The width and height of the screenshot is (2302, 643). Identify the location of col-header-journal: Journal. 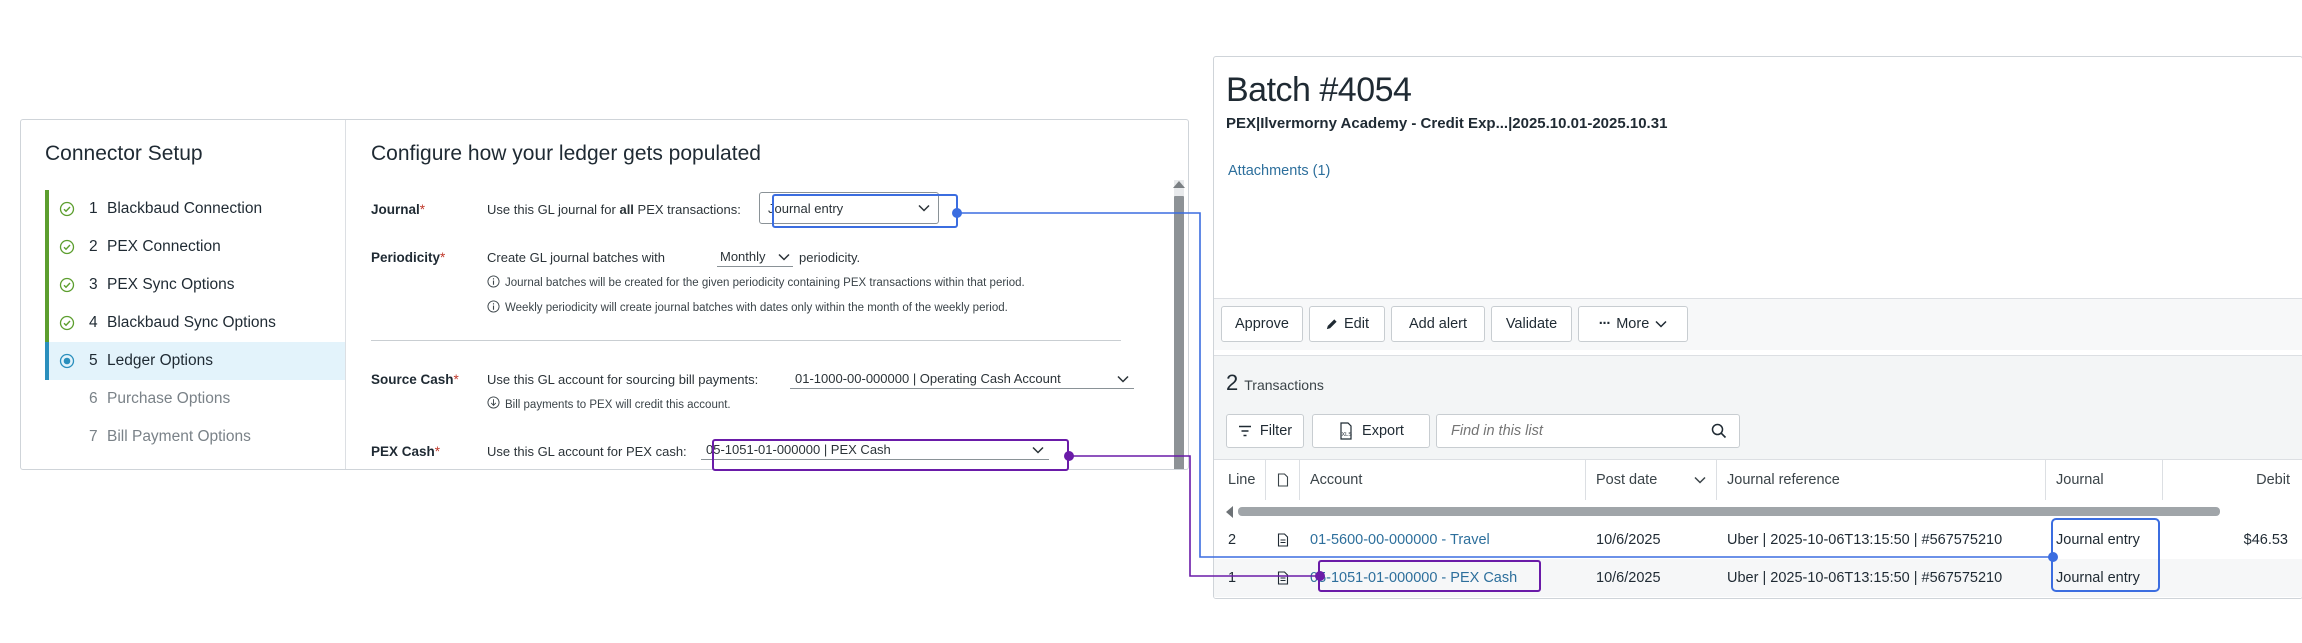
(2104, 480).